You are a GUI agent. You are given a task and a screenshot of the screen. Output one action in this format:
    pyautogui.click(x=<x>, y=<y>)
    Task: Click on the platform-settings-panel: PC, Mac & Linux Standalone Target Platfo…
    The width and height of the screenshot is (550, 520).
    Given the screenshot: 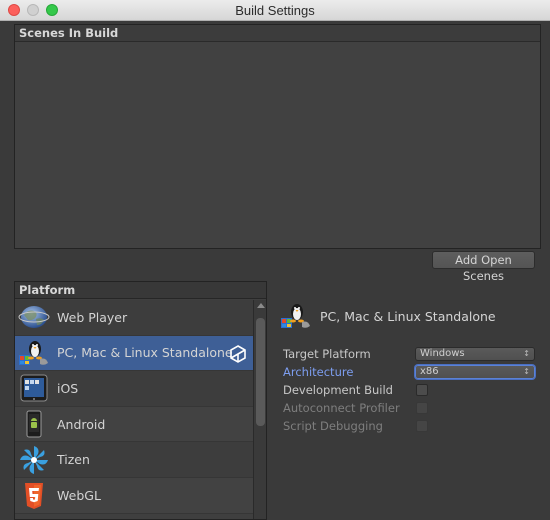 What is the action you would take?
    pyautogui.click(x=410, y=364)
    